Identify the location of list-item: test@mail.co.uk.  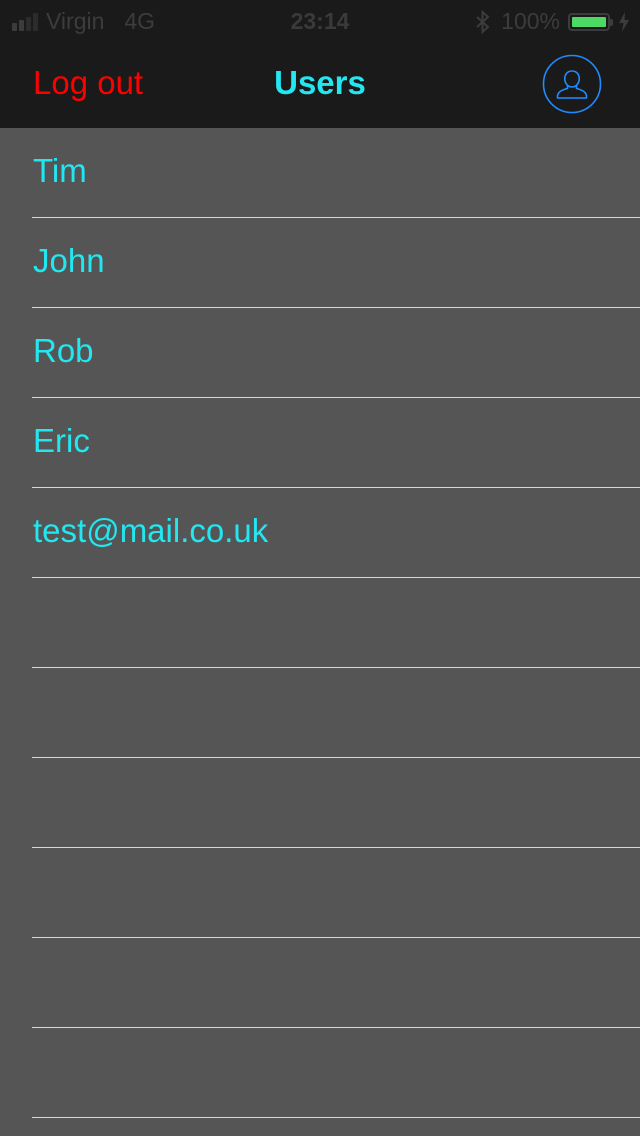
(320, 533).